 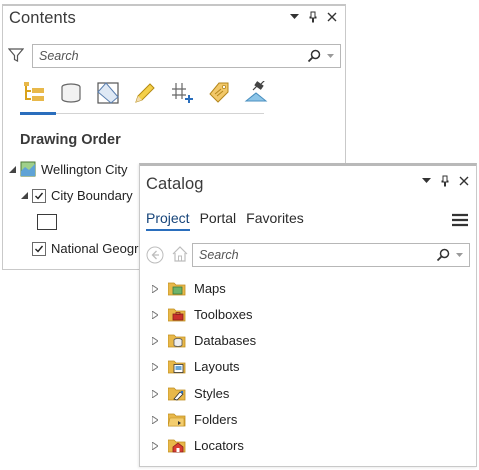 I want to click on list-by-perspective-imagery-icon, so click(x=256, y=93).